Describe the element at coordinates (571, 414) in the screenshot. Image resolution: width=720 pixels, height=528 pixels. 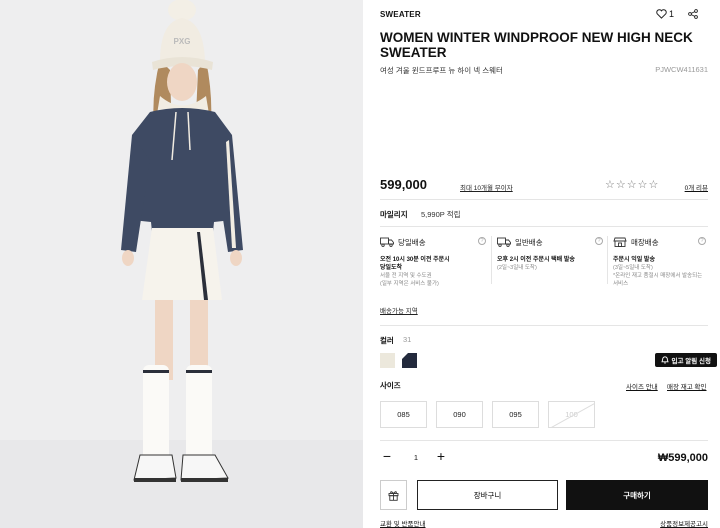
I see `size-option-100-soldout: 100` at that location.